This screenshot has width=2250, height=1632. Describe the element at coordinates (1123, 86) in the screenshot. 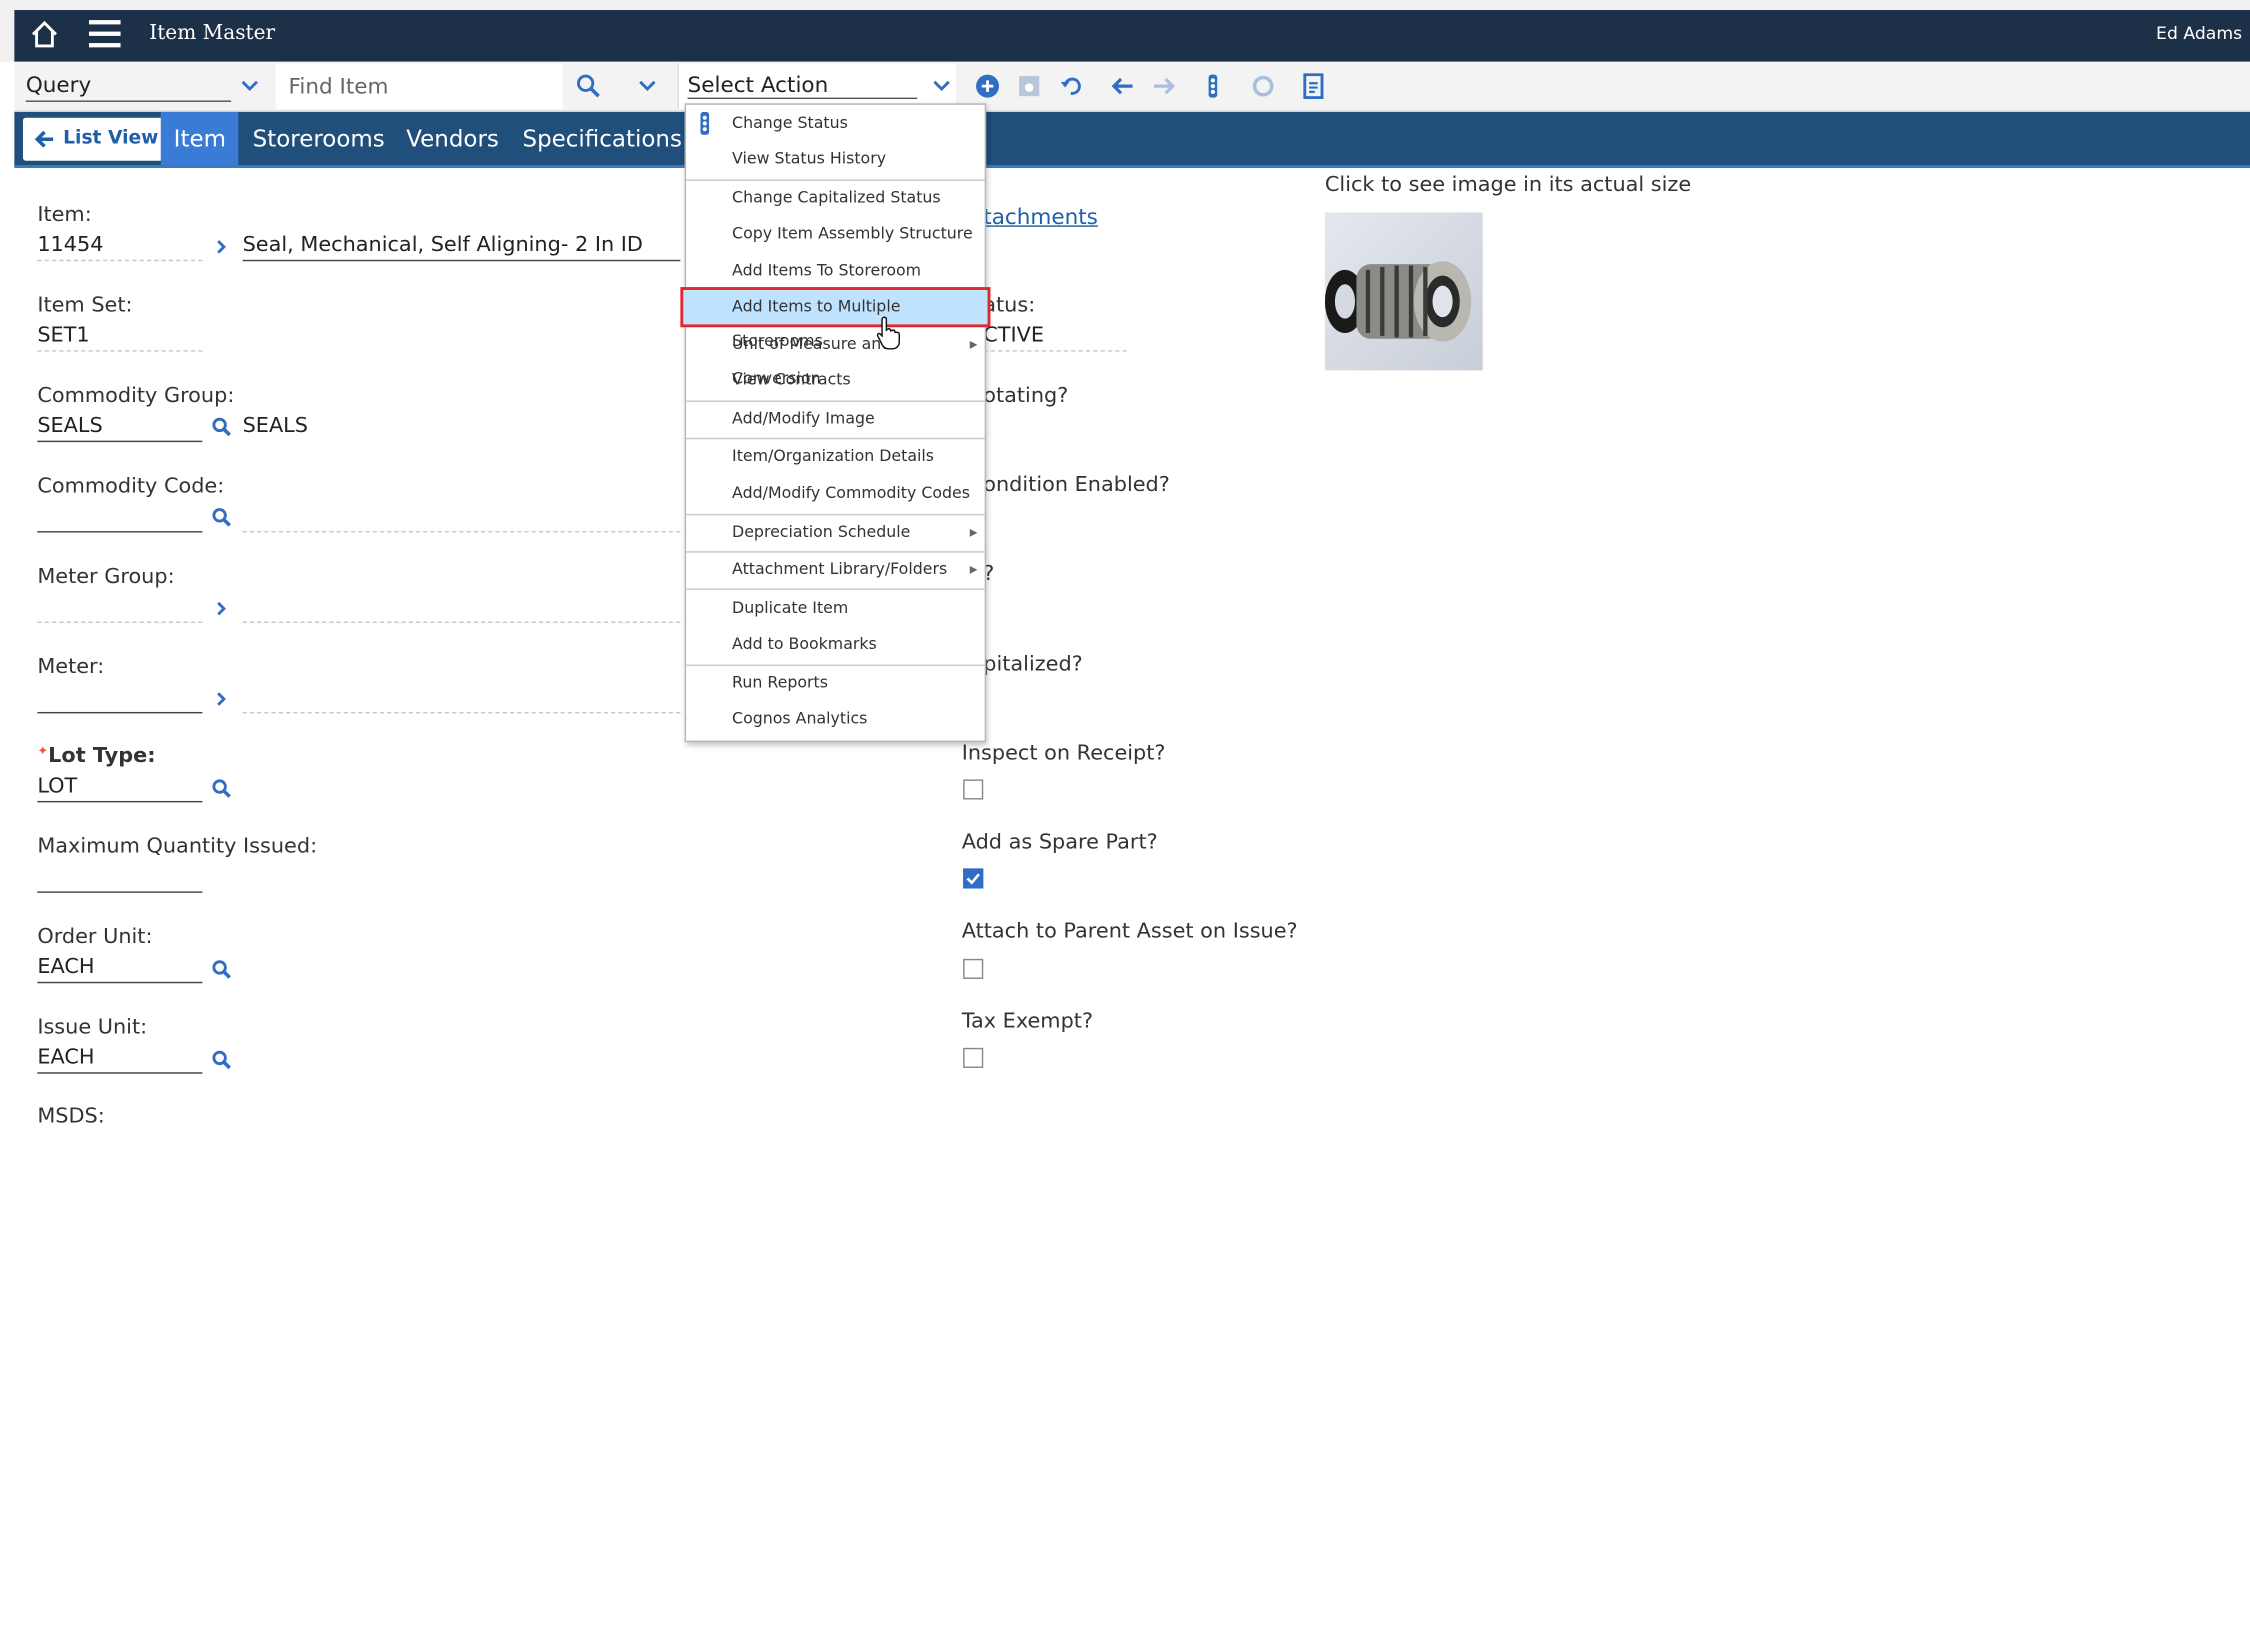

I see `previous-arrow-icon` at that location.